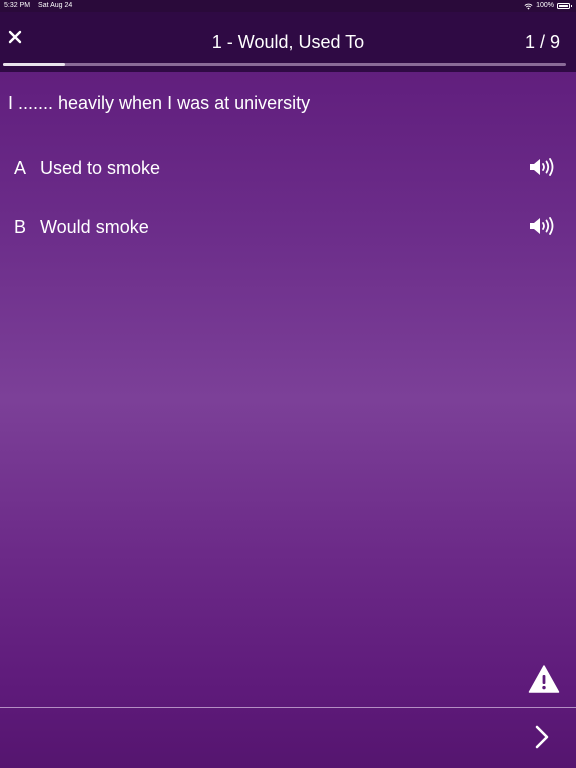  Describe the element at coordinates (20, 227) in the screenshot. I see `option-letter: B` at that location.